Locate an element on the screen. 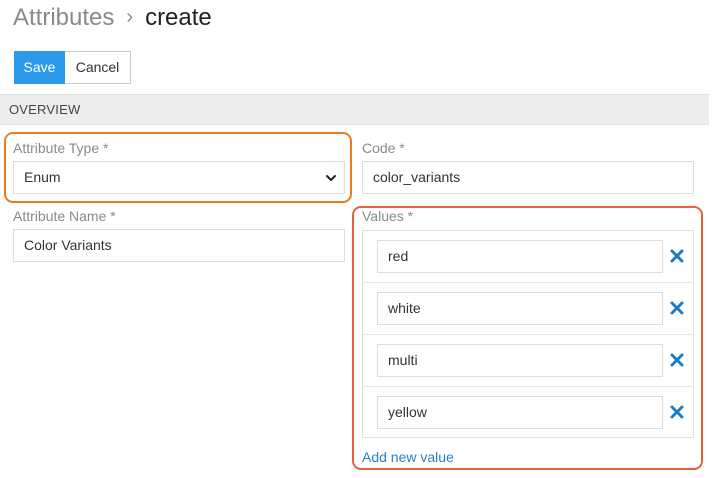 This screenshot has height=478, width=715. attribute-type-value: Enum is located at coordinates (42, 177).